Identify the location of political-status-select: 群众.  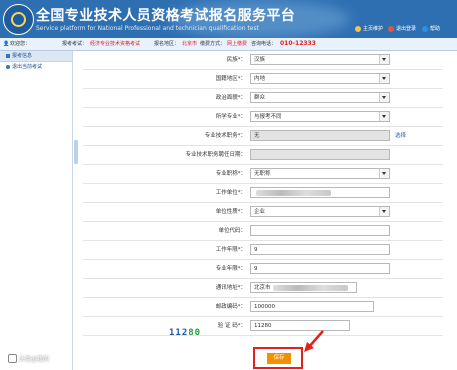
(320, 97).